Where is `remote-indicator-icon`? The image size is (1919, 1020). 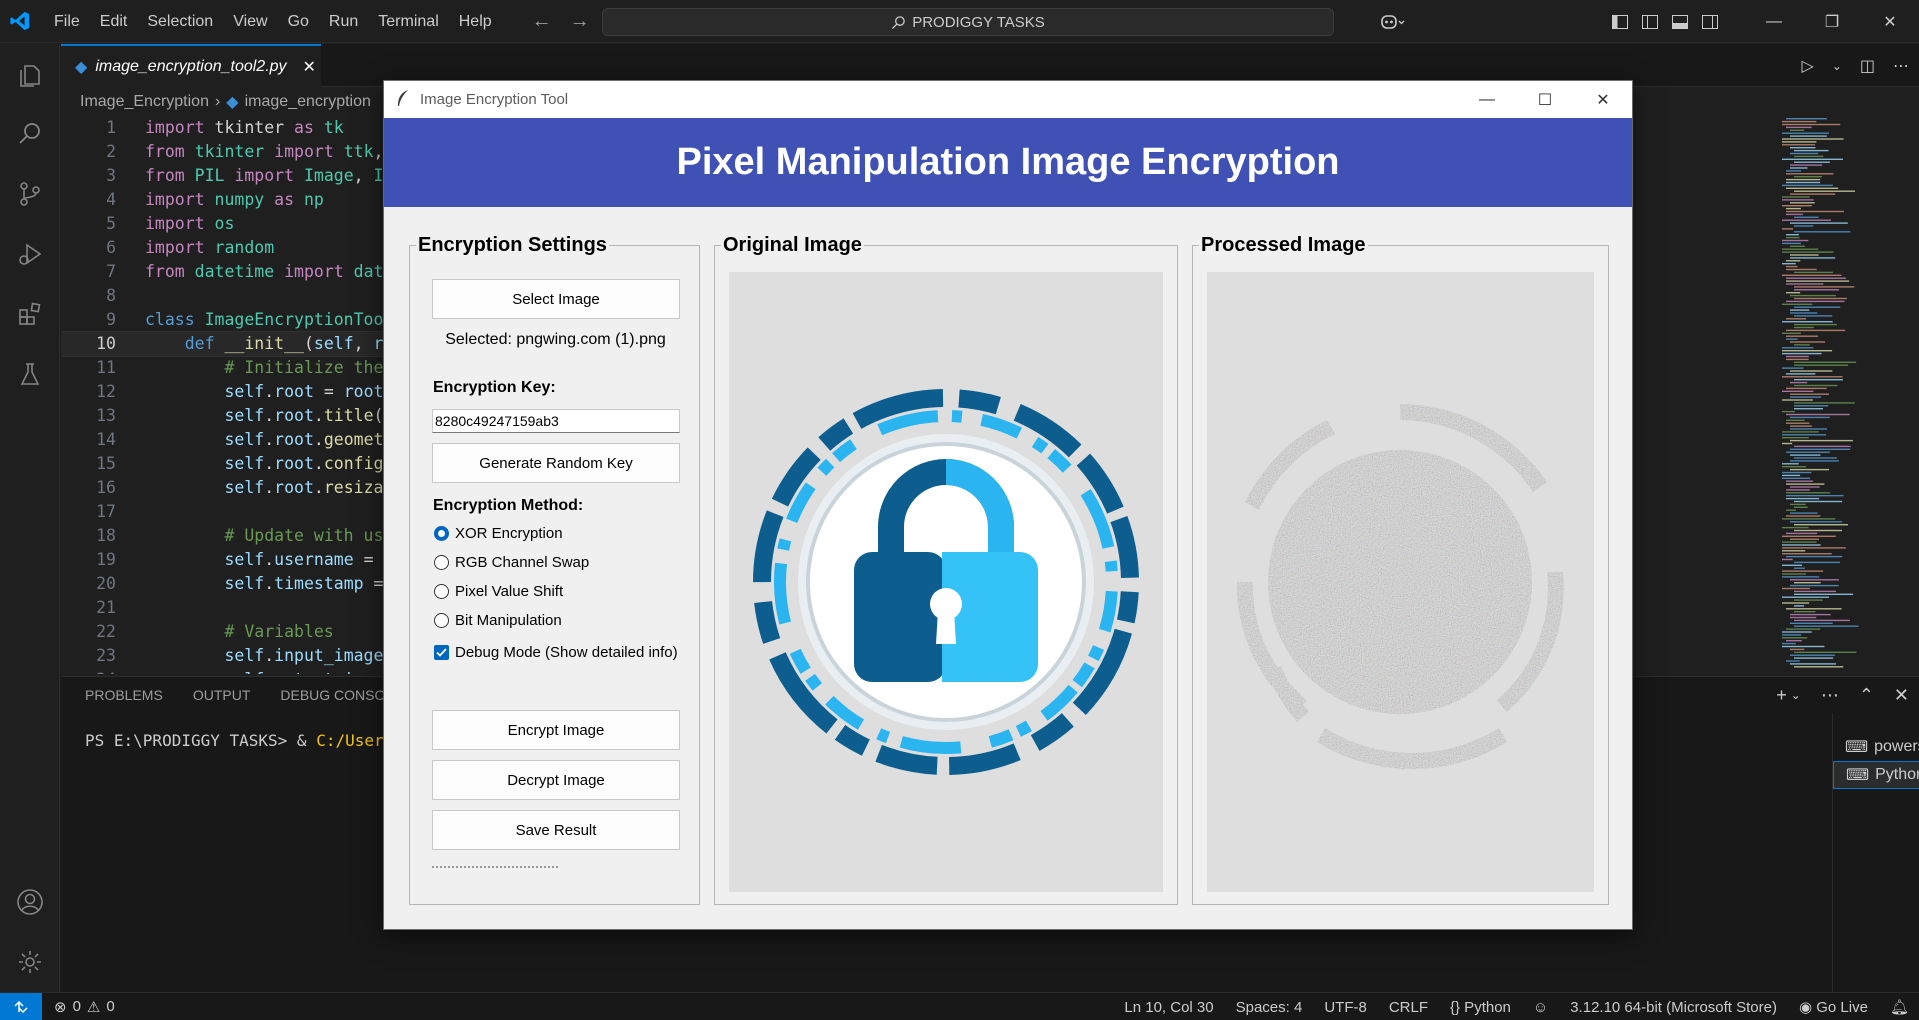
remote-indicator-icon is located at coordinates (21, 1006).